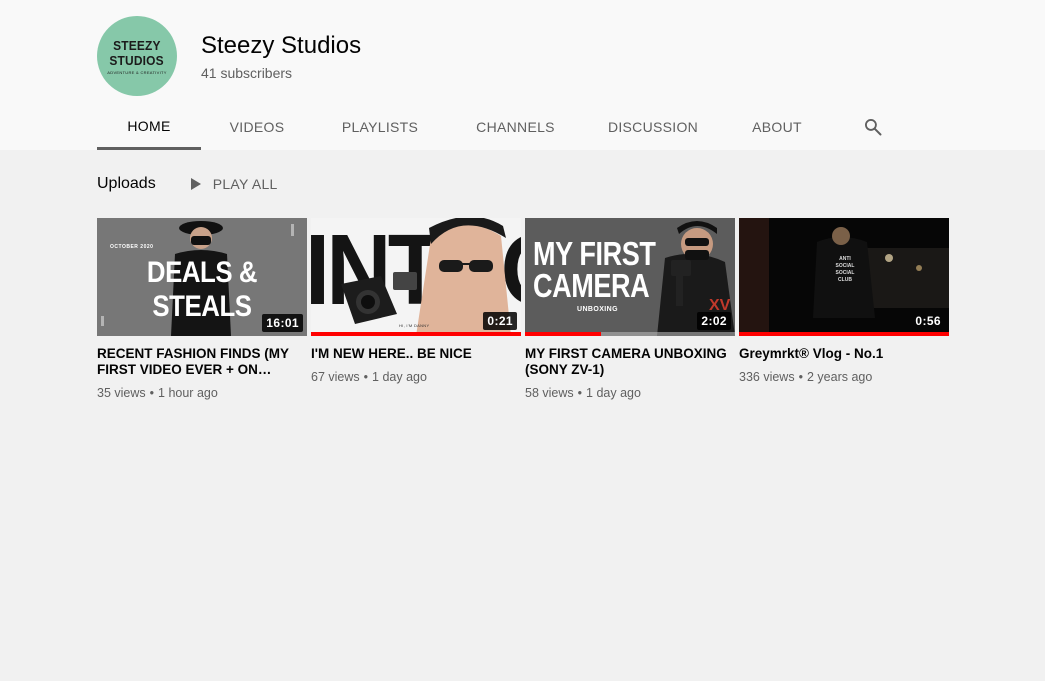 This screenshot has width=1045, height=681. I want to click on video-meta: 58 views • 1 day ago, so click(630, 393).